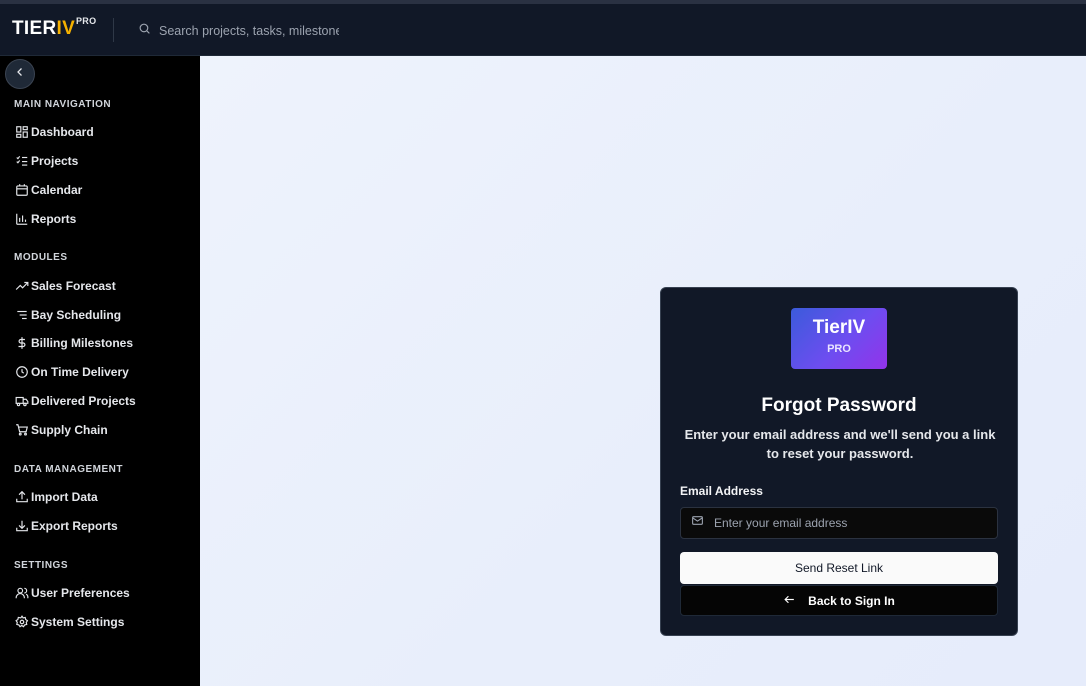 The image size is (1086, 686). I want to click on section-title-modules: MODULES, so click(41, 257).